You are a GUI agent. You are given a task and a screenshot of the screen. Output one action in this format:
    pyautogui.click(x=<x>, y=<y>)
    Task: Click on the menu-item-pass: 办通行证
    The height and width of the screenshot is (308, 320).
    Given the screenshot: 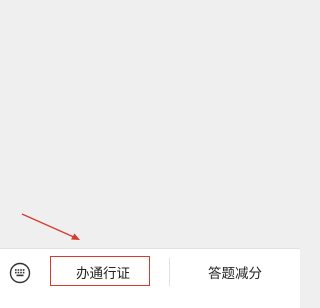 What is the action you would take?
    pyautogui.click(x=103, y=272)
    